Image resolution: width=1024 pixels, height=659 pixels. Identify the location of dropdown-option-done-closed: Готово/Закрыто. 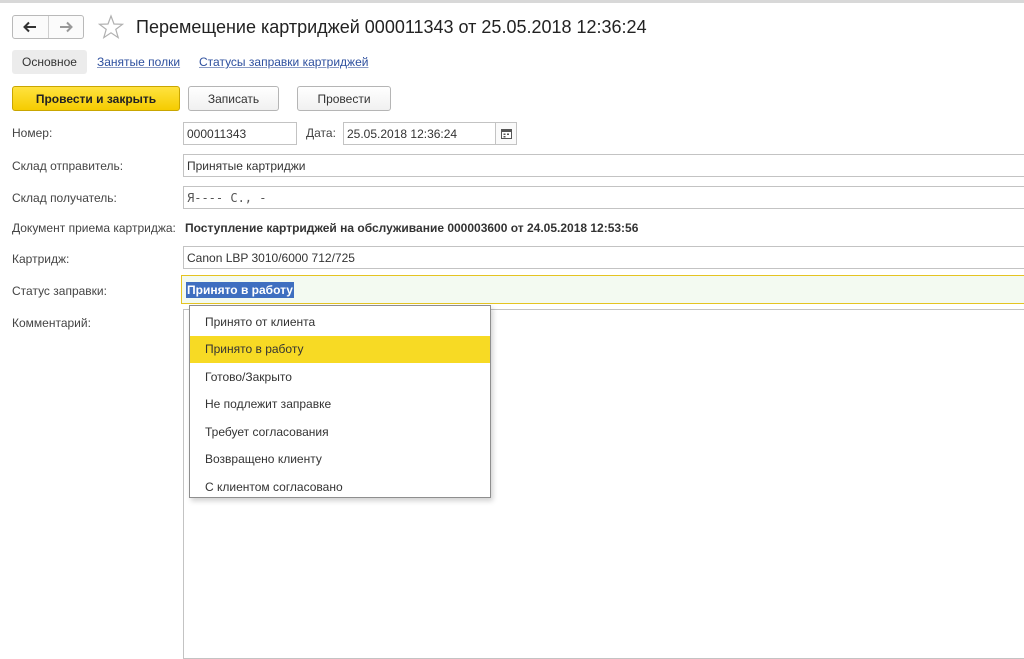
(340, 377).